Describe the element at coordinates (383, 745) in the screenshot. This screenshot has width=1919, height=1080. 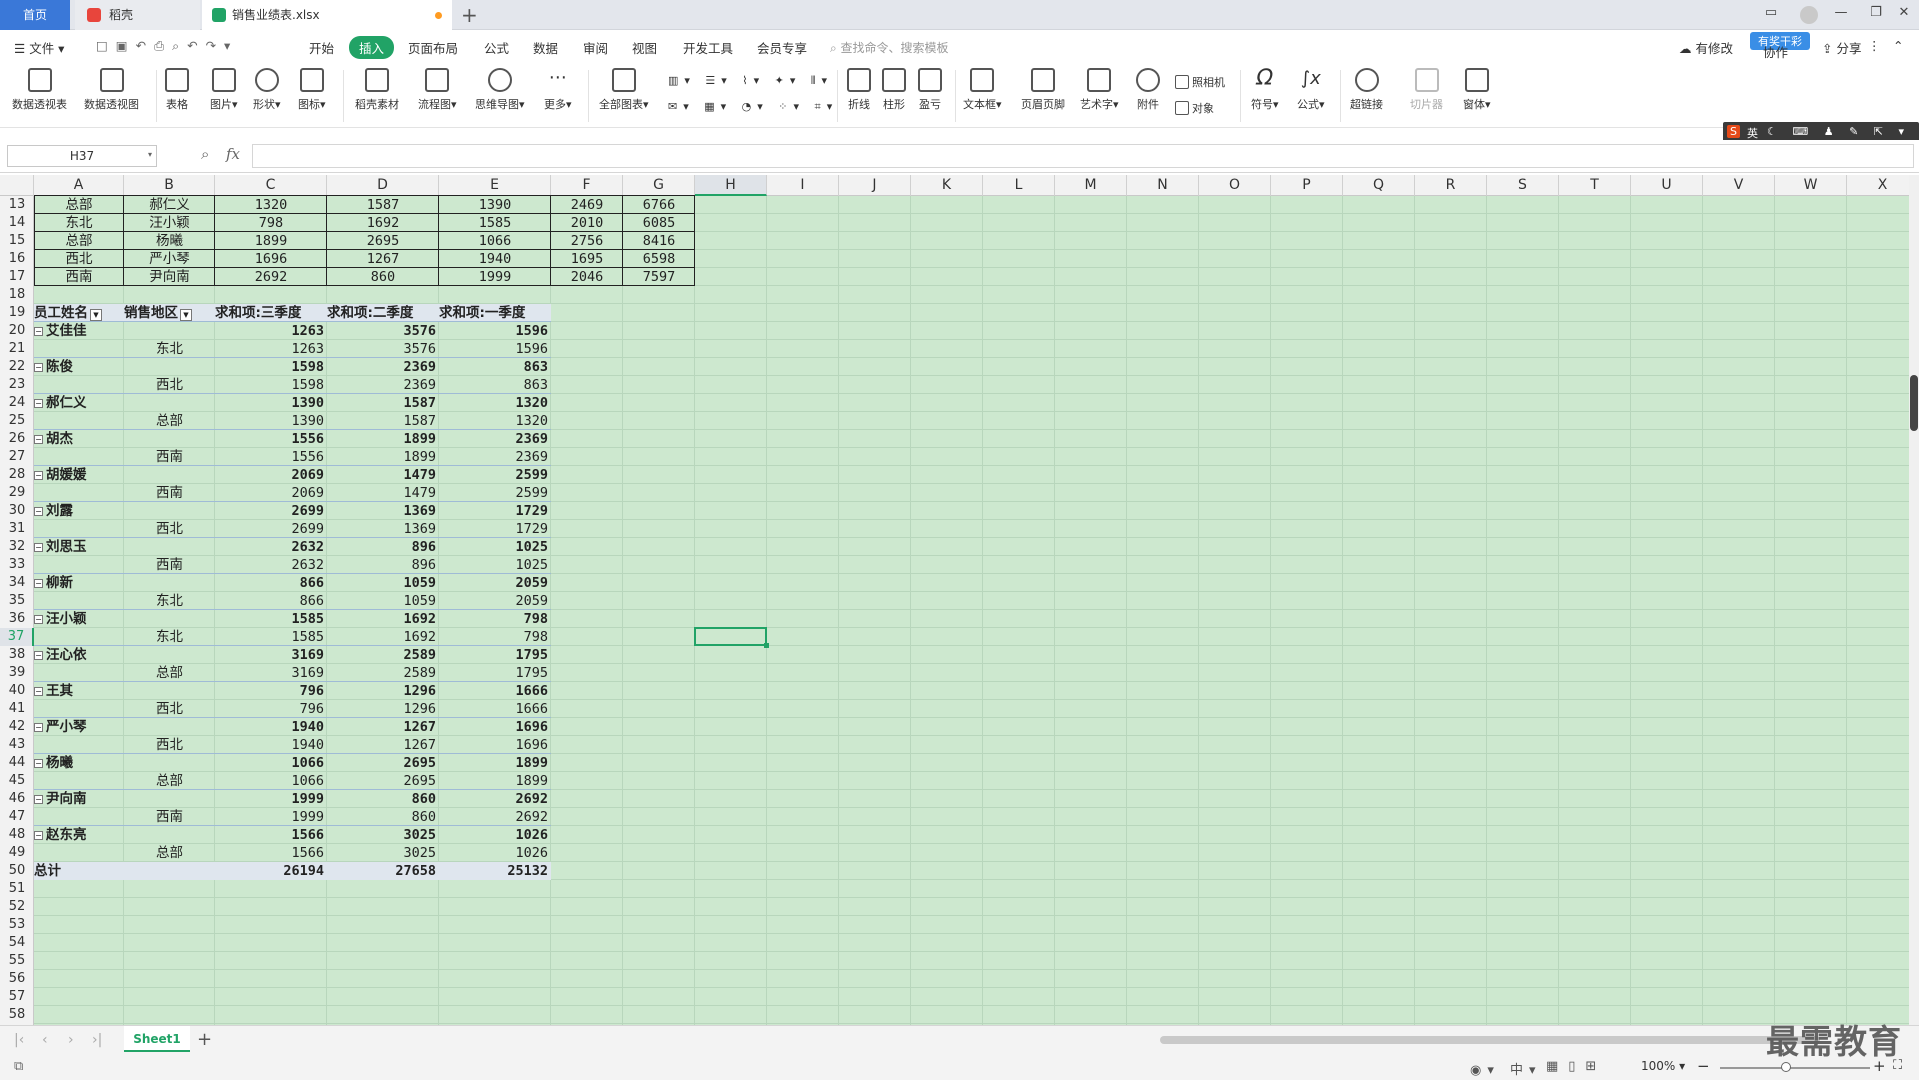
I see `pivot-value: 1267` at that location.